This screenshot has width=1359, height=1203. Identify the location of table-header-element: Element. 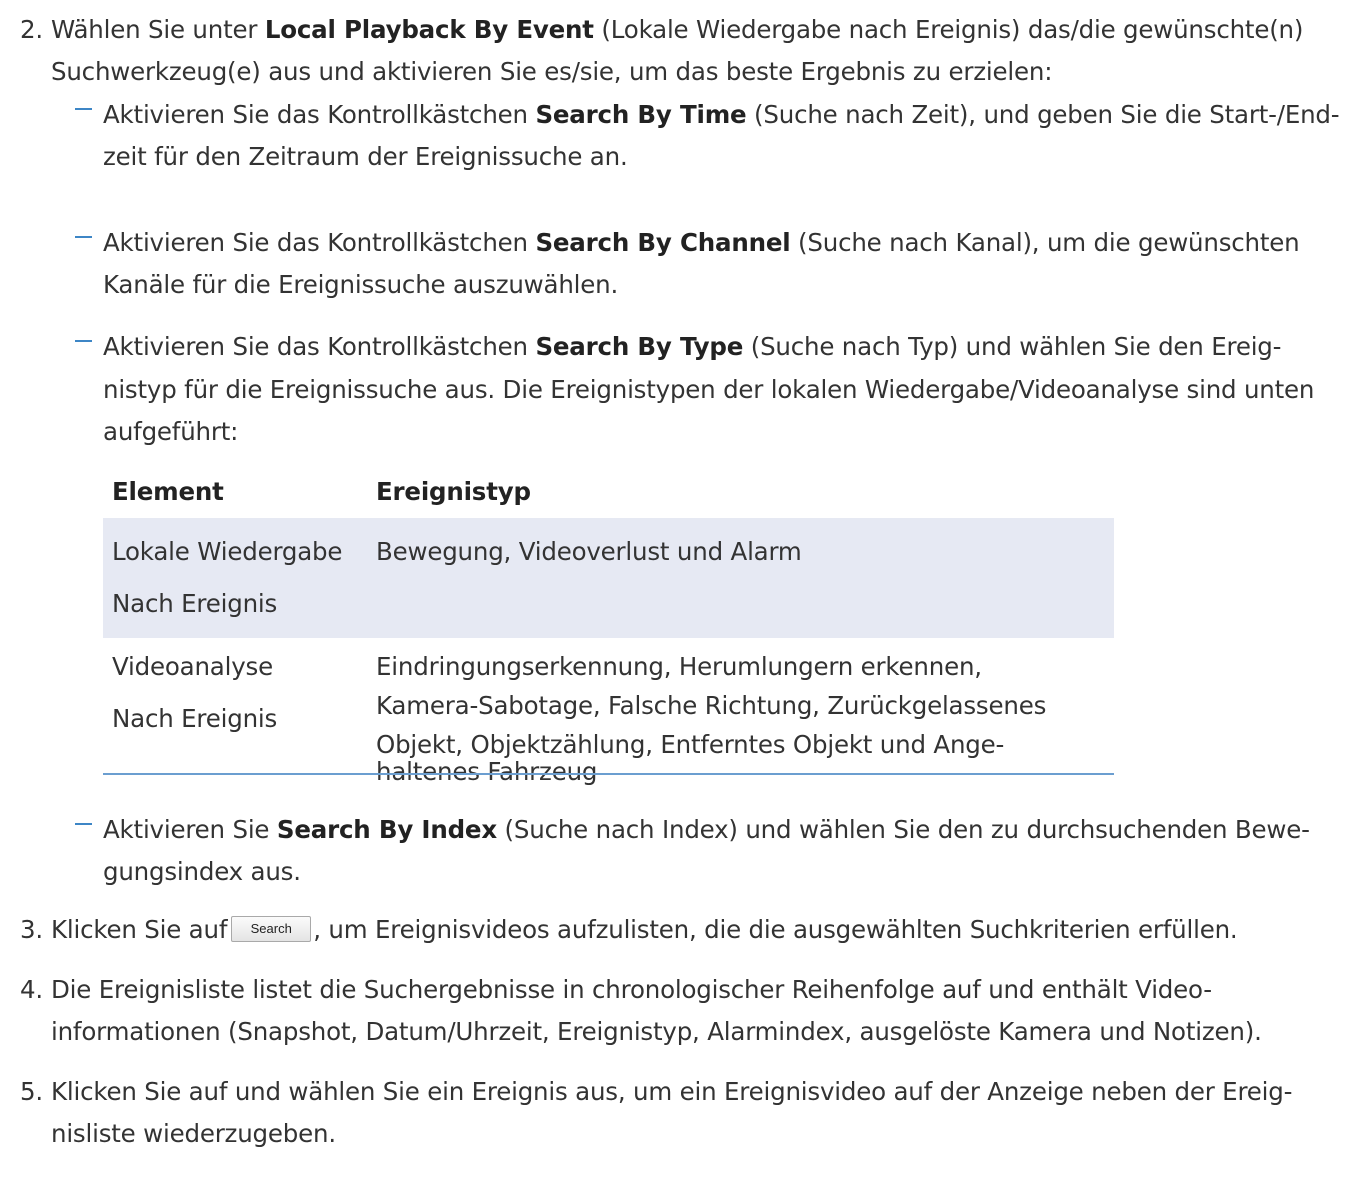
(168, 491).